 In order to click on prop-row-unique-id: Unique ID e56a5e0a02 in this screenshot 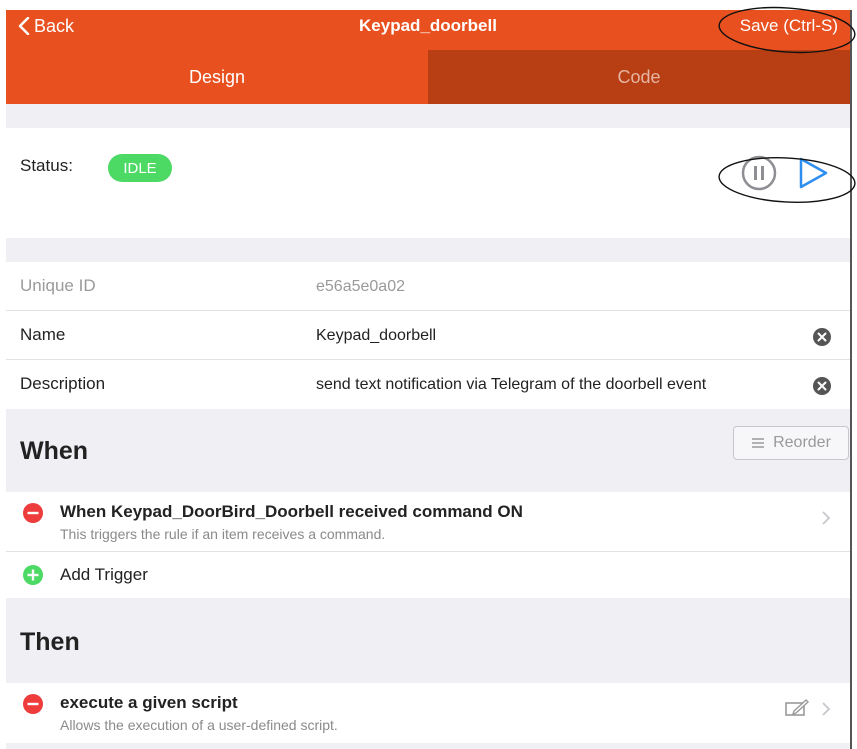, I will do `click(428, 286)`.